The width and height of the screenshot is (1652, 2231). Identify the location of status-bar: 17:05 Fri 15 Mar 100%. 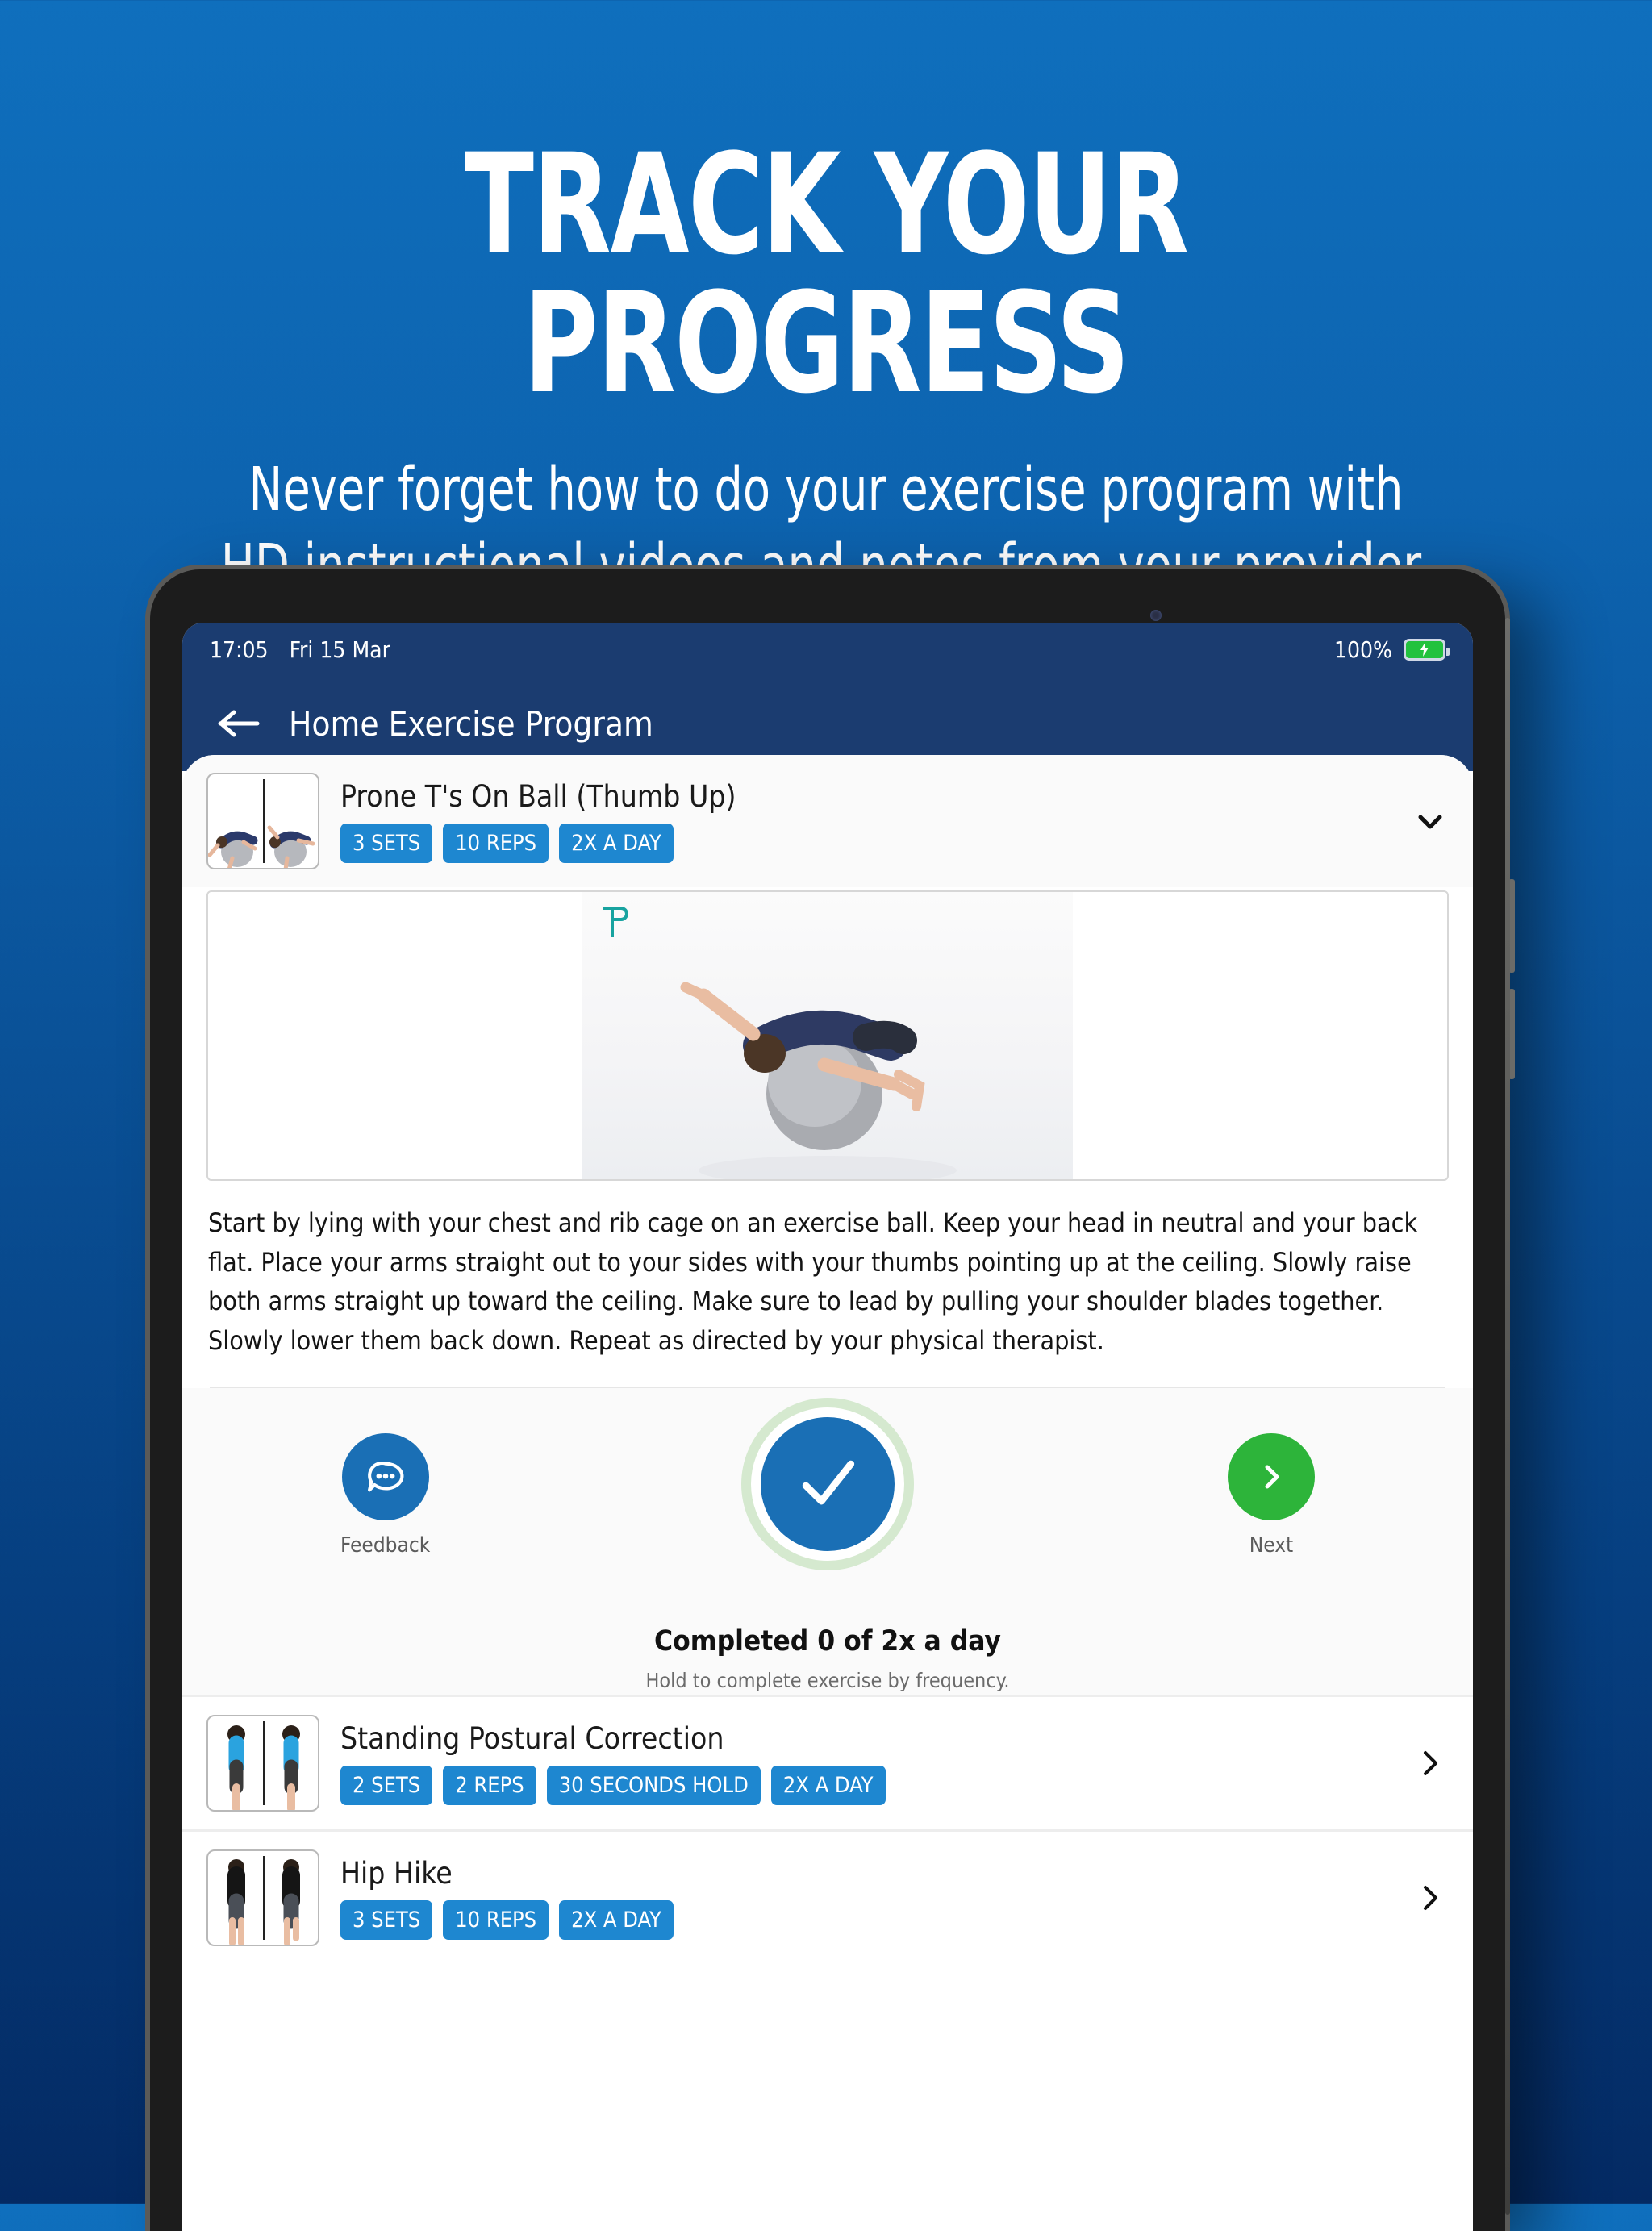
(827, 649).